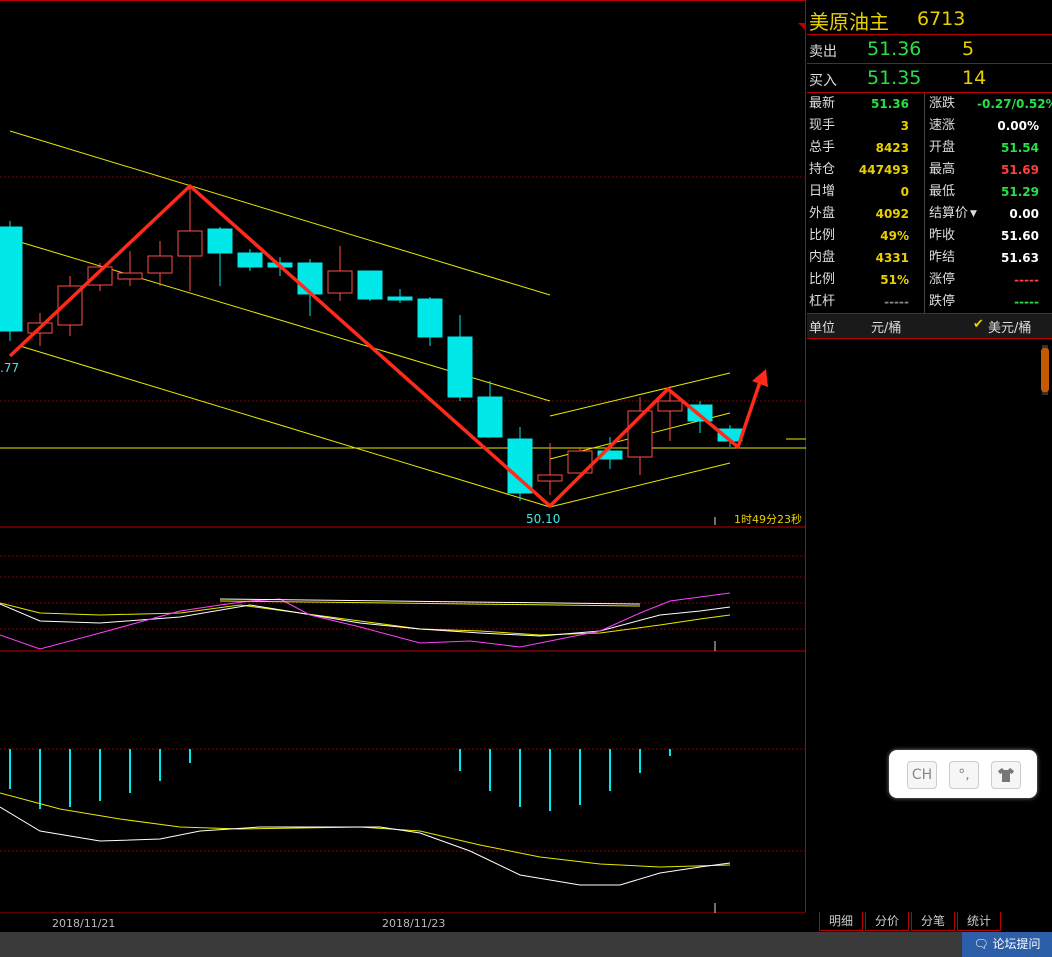 The height and width of the screenshot is (957, 1052). Describe the element at coordinates (942, 103) in the screenshot. I see `stat-label: 涨跌` at that location.